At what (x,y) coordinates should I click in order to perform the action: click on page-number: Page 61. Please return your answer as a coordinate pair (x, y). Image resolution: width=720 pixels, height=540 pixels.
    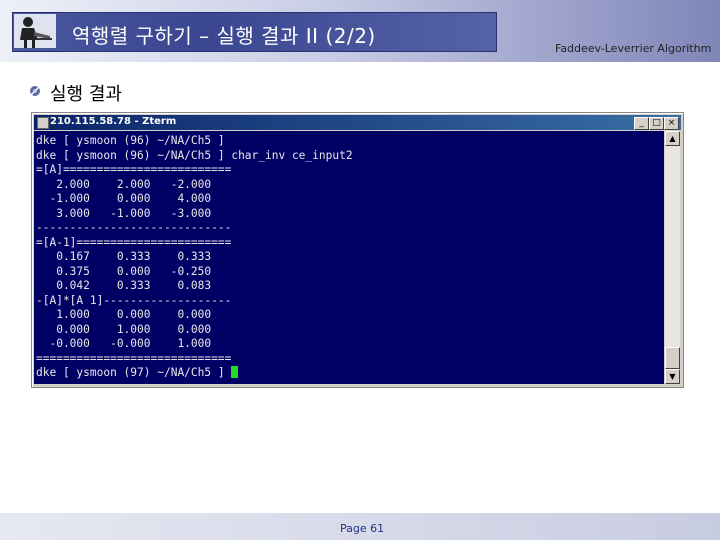
    Looking at the image, I should click on (362, 528).